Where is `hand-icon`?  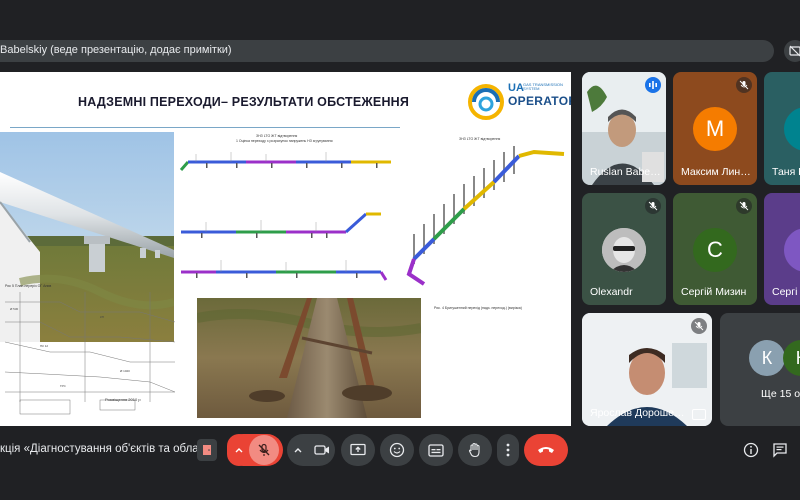 hand-icon is located at coordinates (474, 450).